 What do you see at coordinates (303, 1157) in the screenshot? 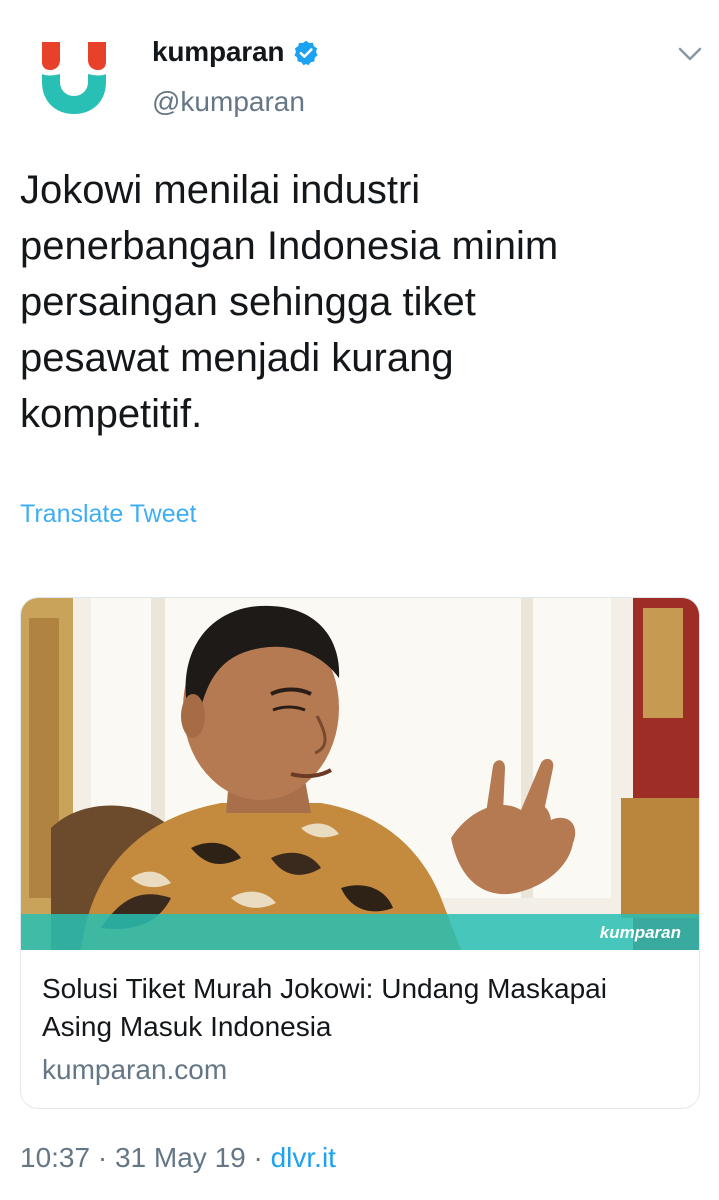
I see `tweet-source-link: dlvr.it` at bounding box center [303, 1157].